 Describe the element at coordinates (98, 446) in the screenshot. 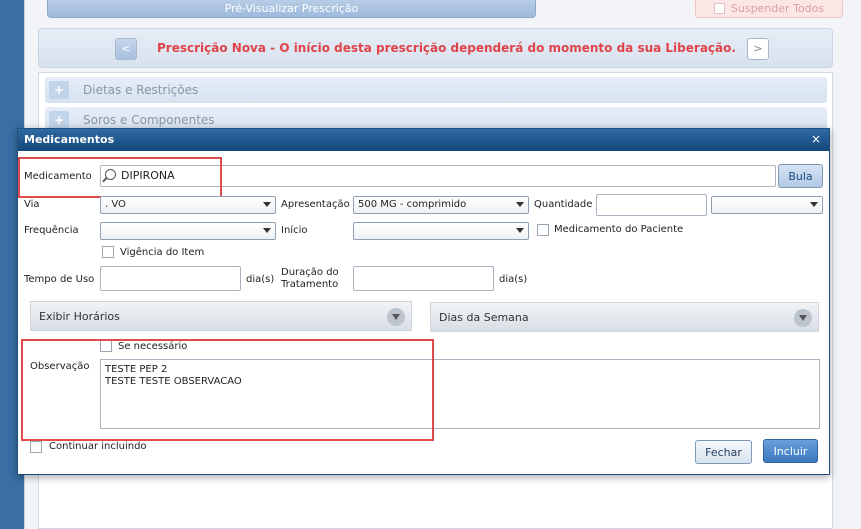

I see `continuar-label: Continuar incluindo` at that location.